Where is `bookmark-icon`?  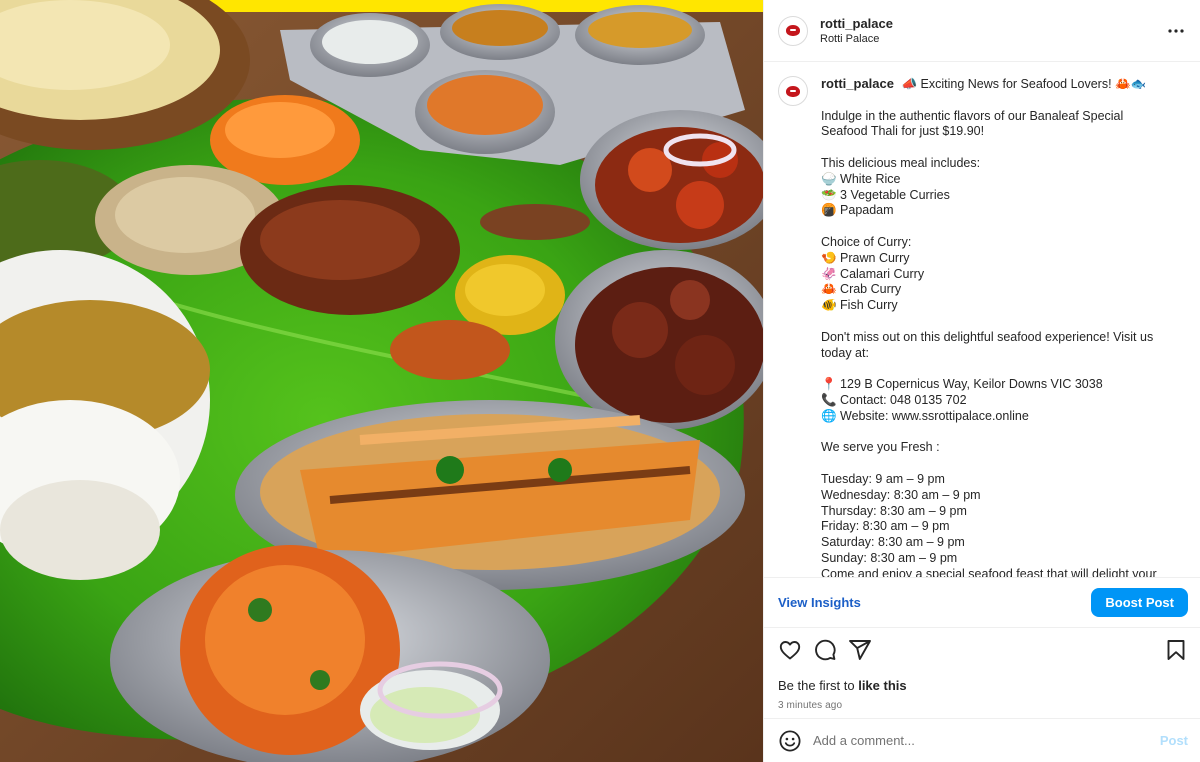
bookmark-icon is located at coordinates (1176, 650).